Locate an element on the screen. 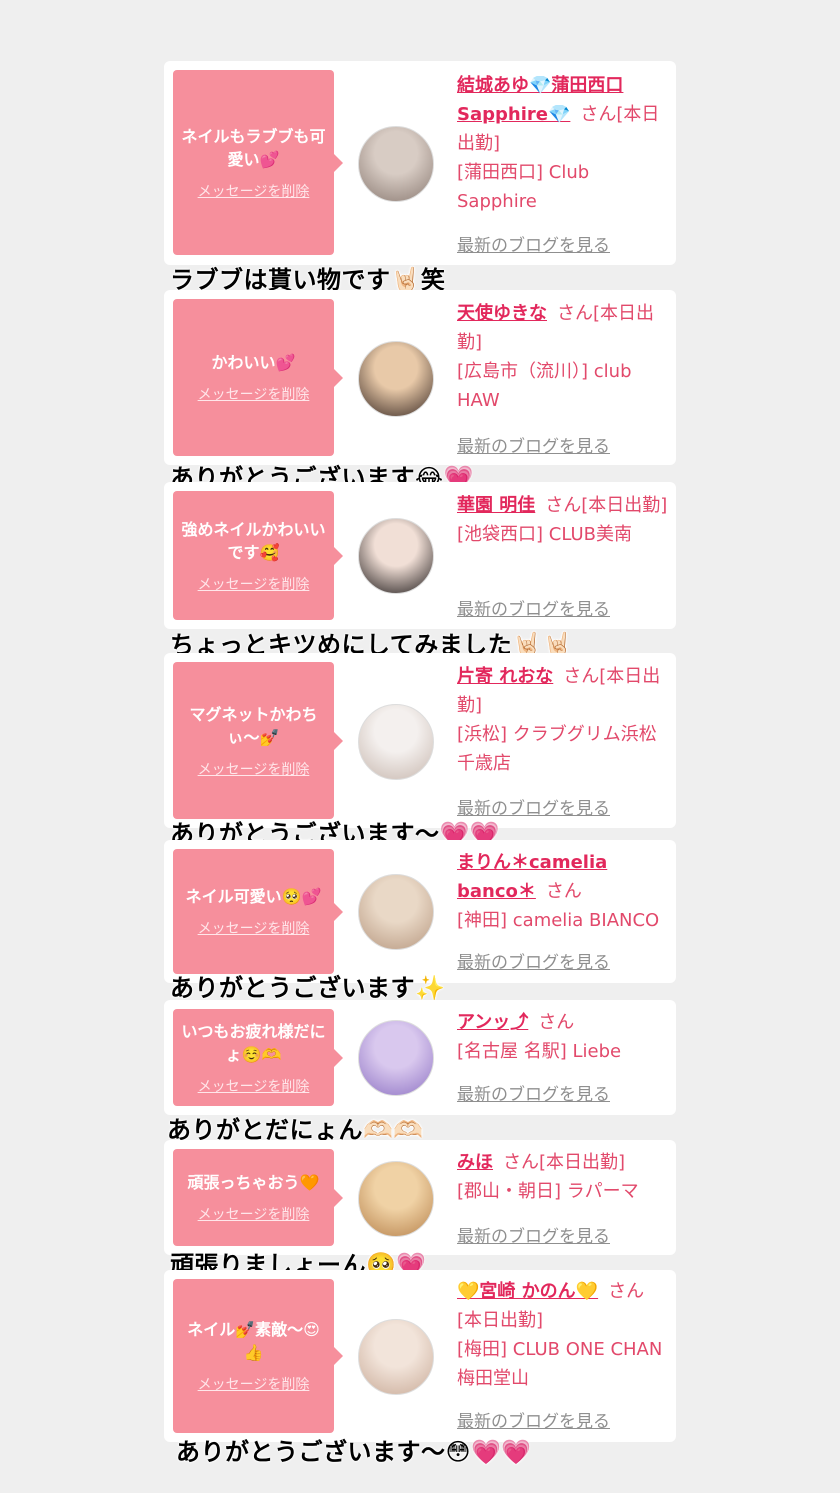 The width and height of the screenshot is (840, 1493). shop-text: [梅田] CLUB ONE CHAN 梅田堂山 is located at coordinates (560, 1364).